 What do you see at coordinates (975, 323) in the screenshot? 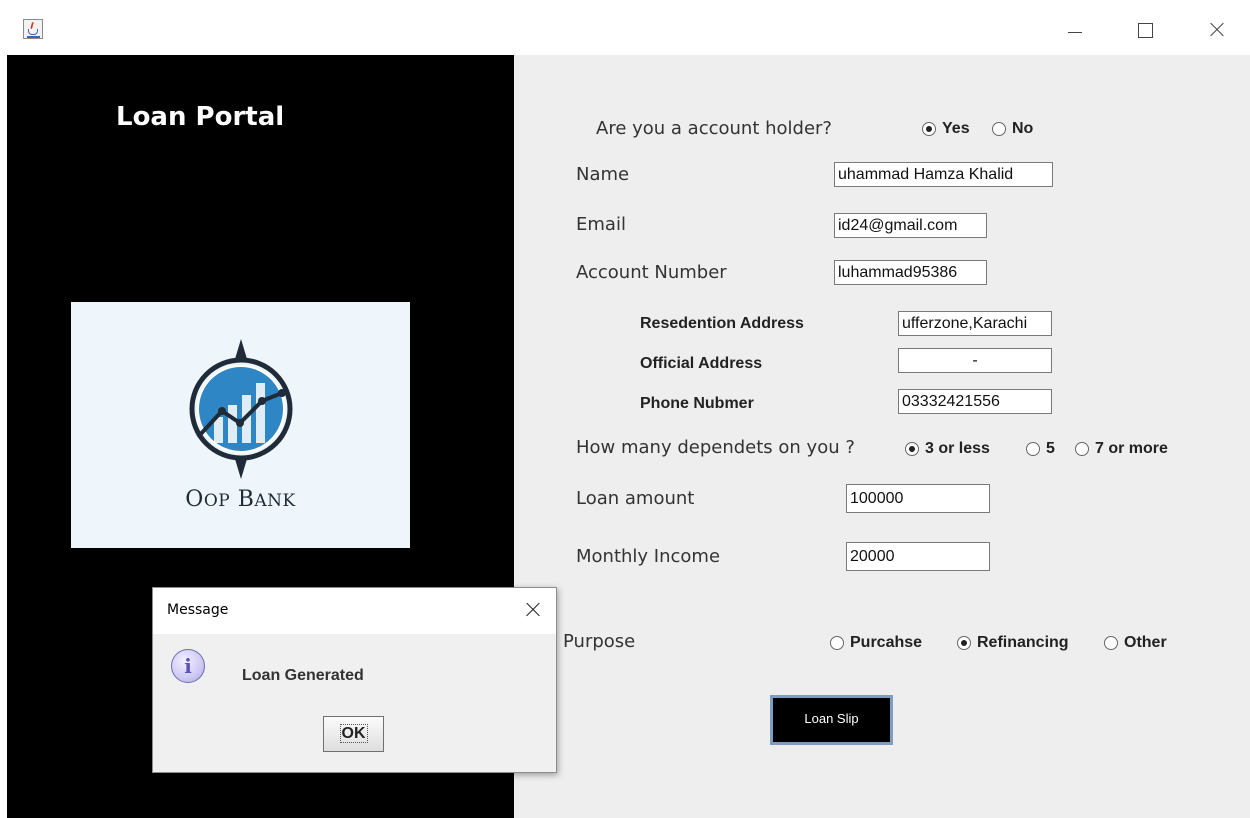
I see `residential-address-field: ufferzone,Karachi` at bounding box center [975, 323].